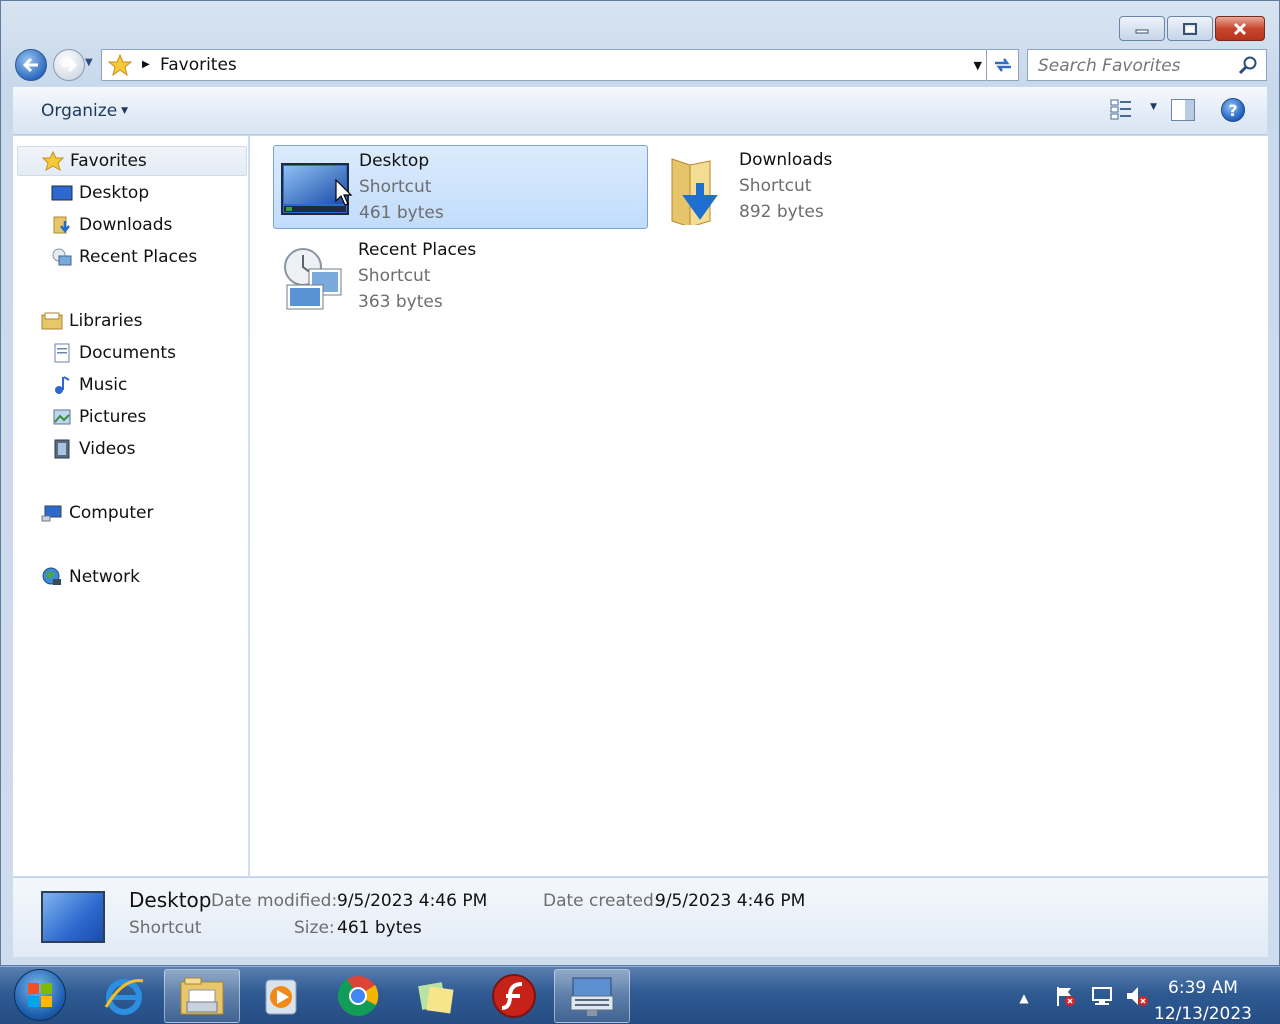  I want to click on nav-videos-label: Videos, so click(107, 449).